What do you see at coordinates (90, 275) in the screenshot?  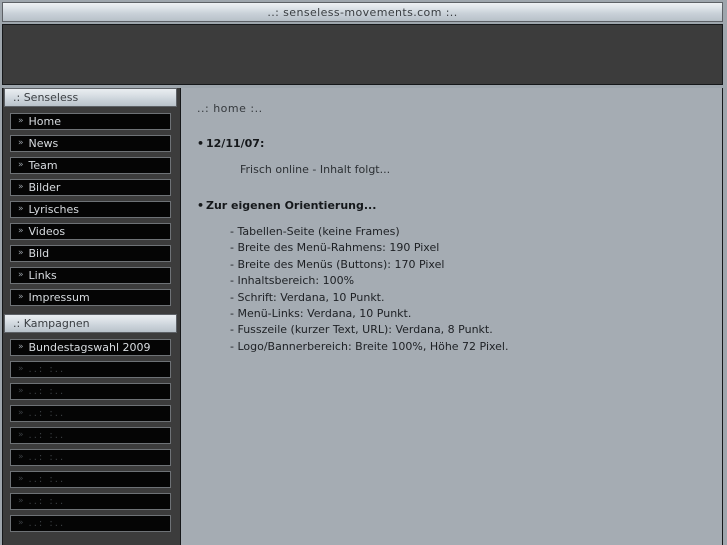 I see `sidebar-item-links: » Links` at bounding box center [90, 275].